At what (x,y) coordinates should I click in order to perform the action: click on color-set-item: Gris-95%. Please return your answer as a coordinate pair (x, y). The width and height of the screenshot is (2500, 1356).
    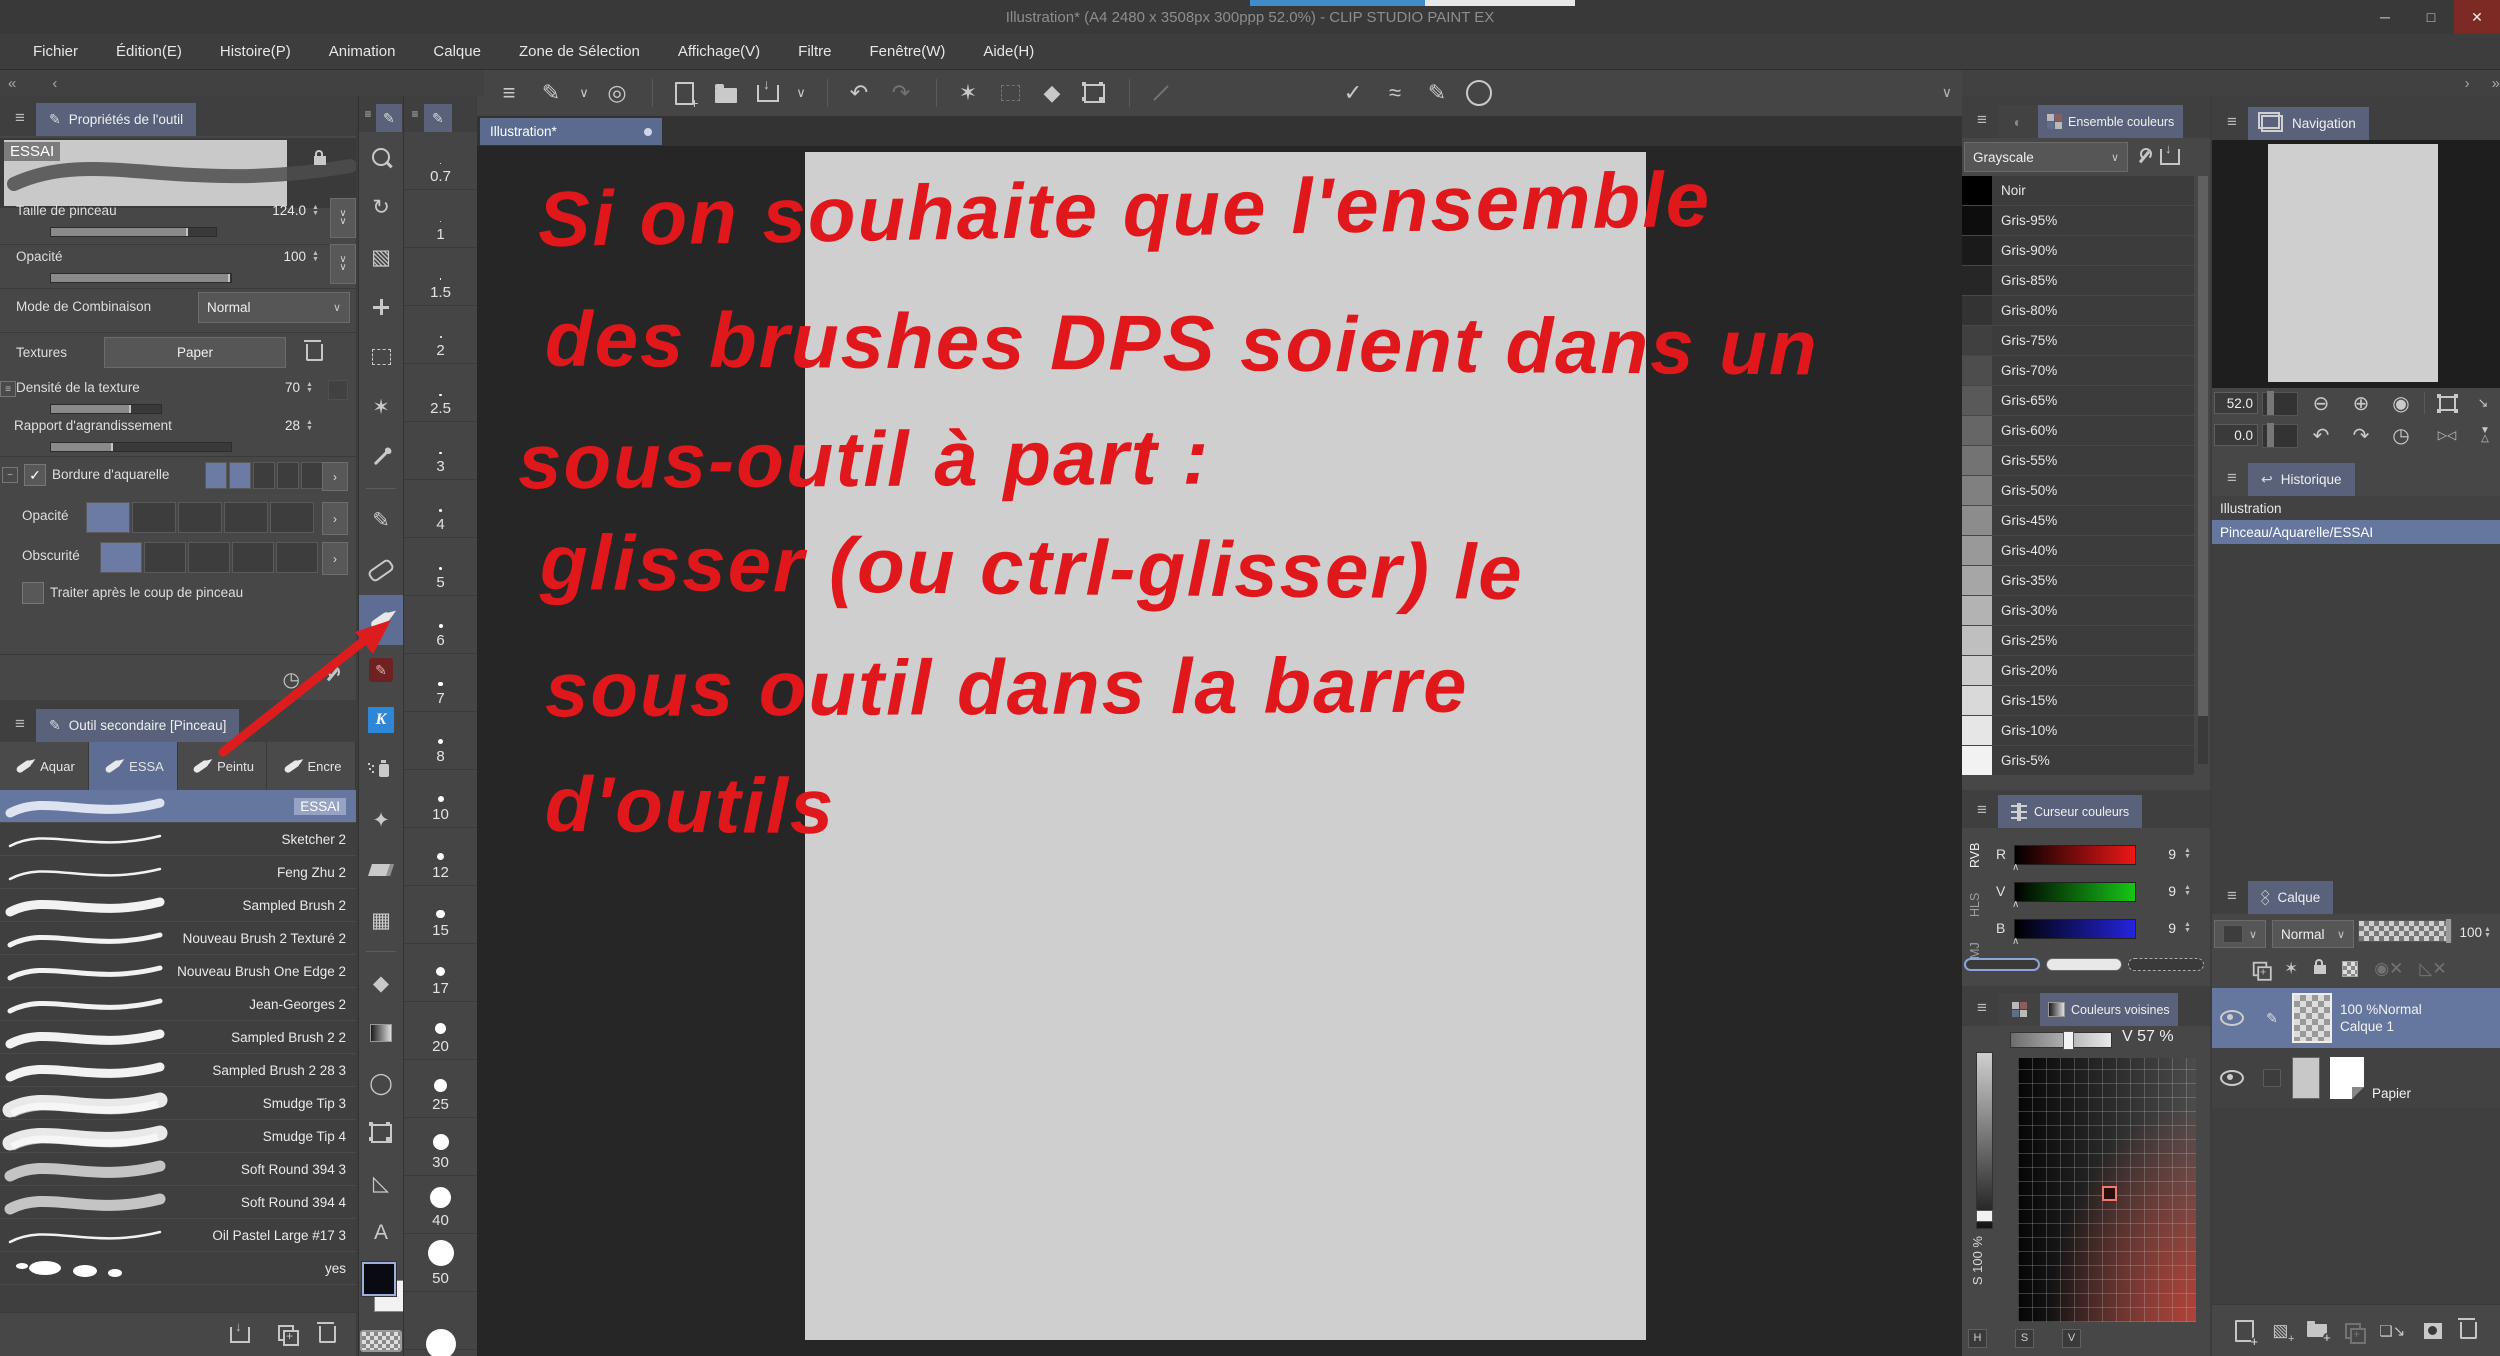
    Looking at the image, I should click on (2078, 220).